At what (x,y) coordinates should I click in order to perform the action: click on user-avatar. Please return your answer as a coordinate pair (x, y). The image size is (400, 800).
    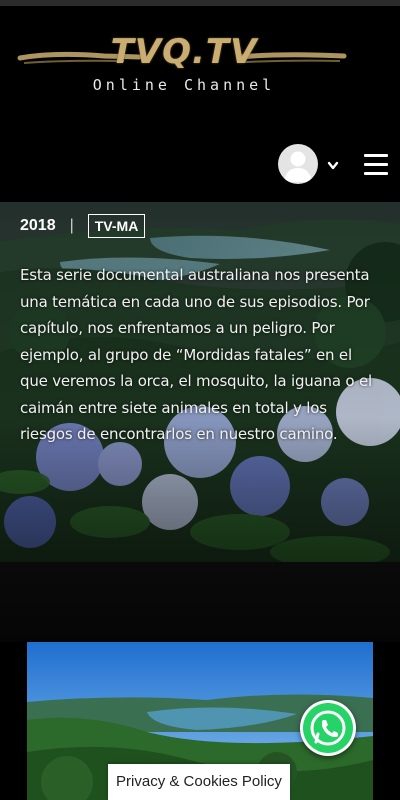
    Looking at the image, I should click on (298, 164).